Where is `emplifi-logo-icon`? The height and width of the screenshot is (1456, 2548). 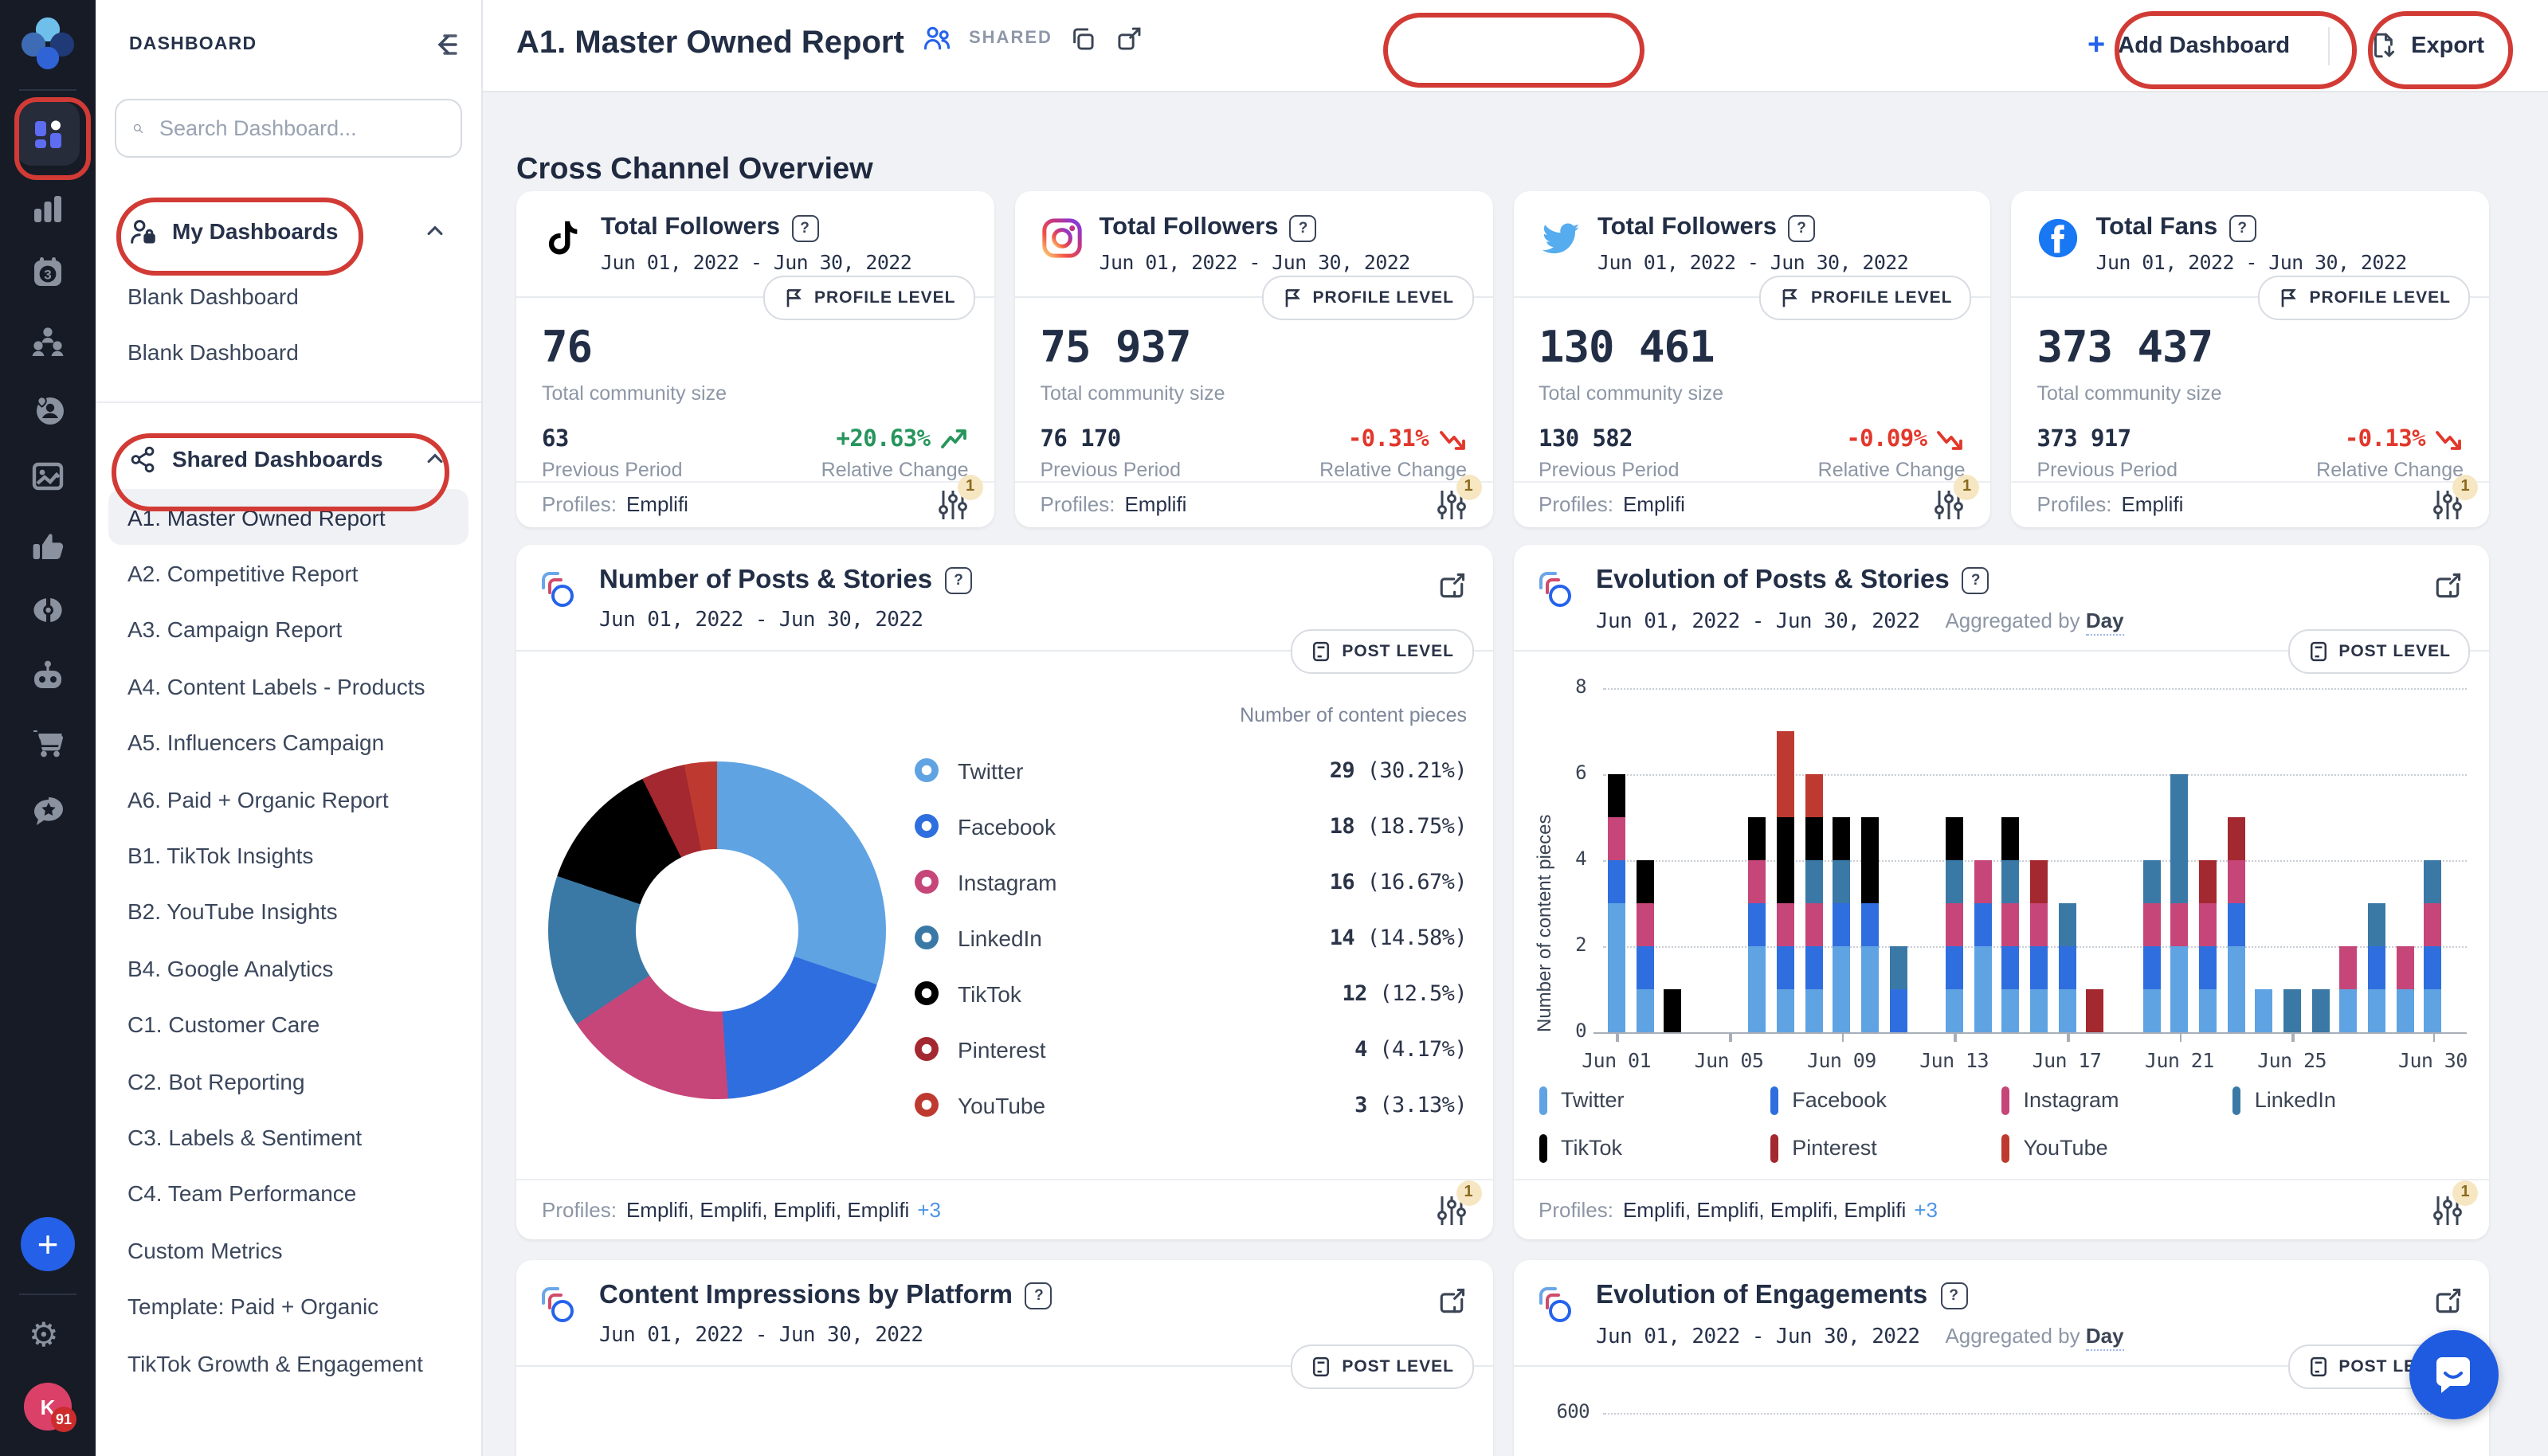 emplifi-logo-icon is located at coordinates (48, 43).